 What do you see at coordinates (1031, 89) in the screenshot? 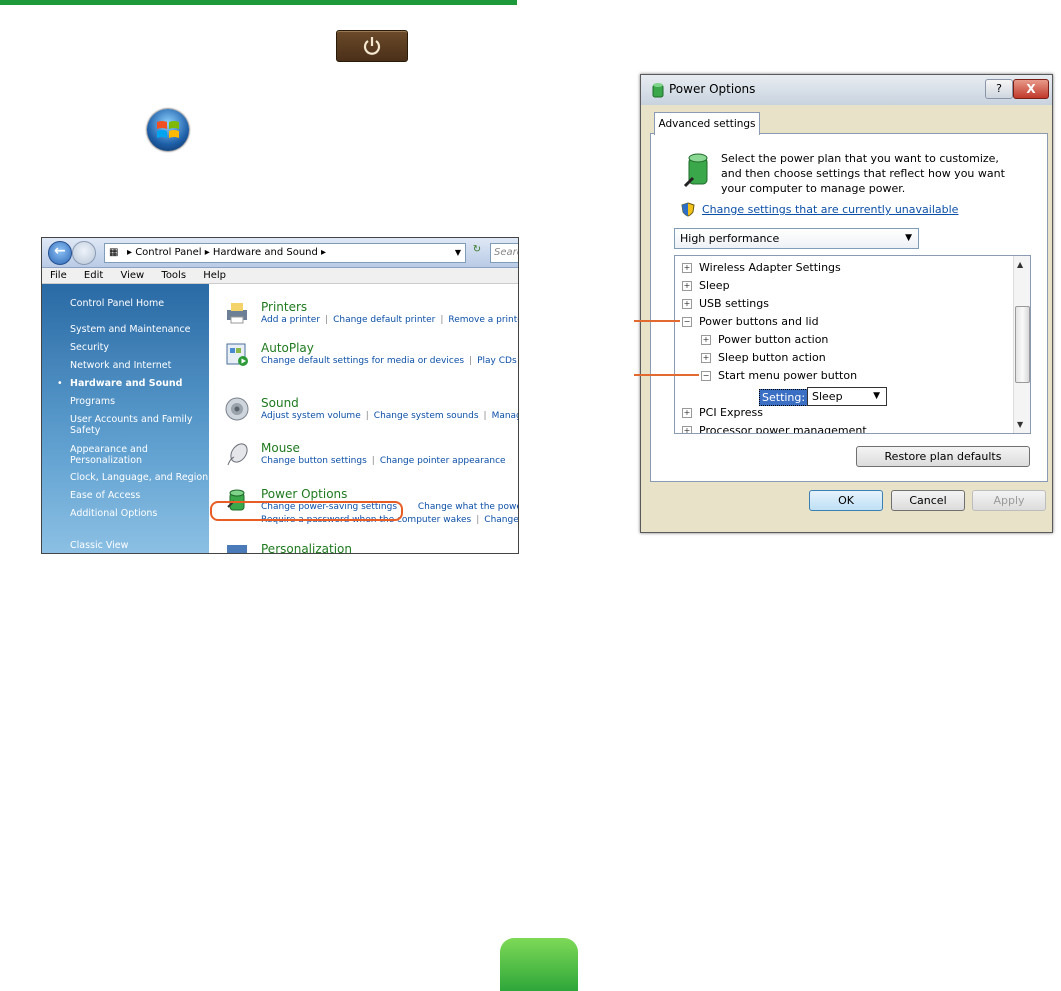
I see `close-button: X` at bounding box center [1031, 89].